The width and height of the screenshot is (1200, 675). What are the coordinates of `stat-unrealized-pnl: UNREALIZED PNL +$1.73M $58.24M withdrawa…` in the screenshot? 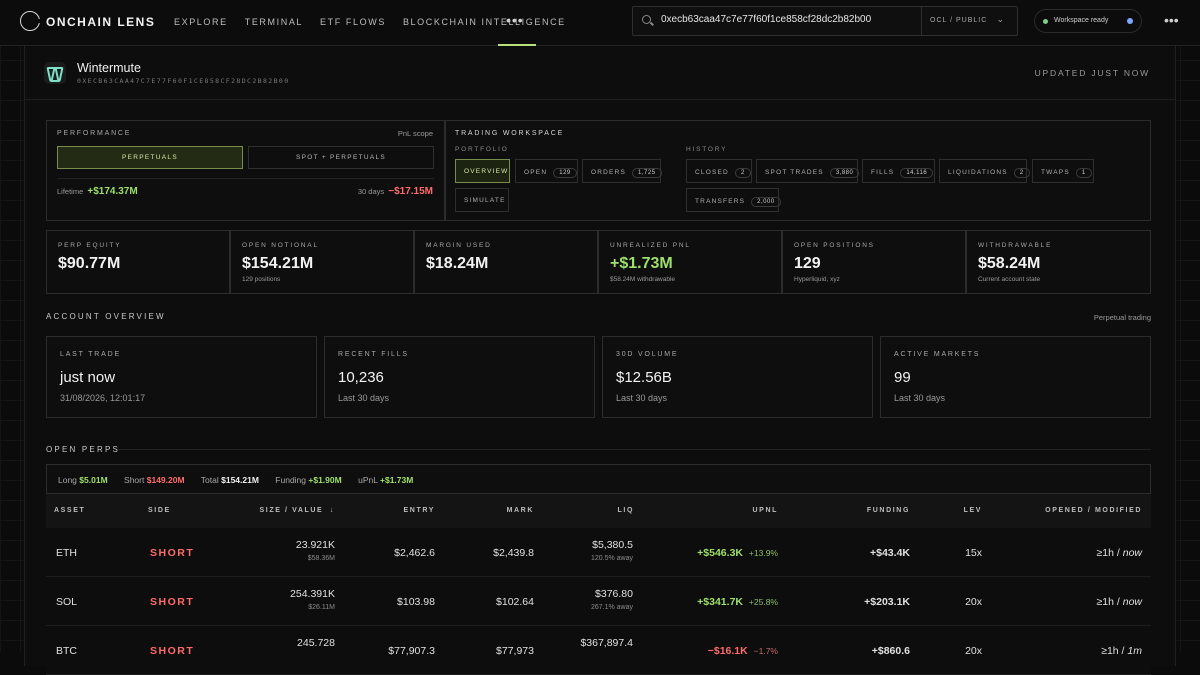 It's located at (690, 262).